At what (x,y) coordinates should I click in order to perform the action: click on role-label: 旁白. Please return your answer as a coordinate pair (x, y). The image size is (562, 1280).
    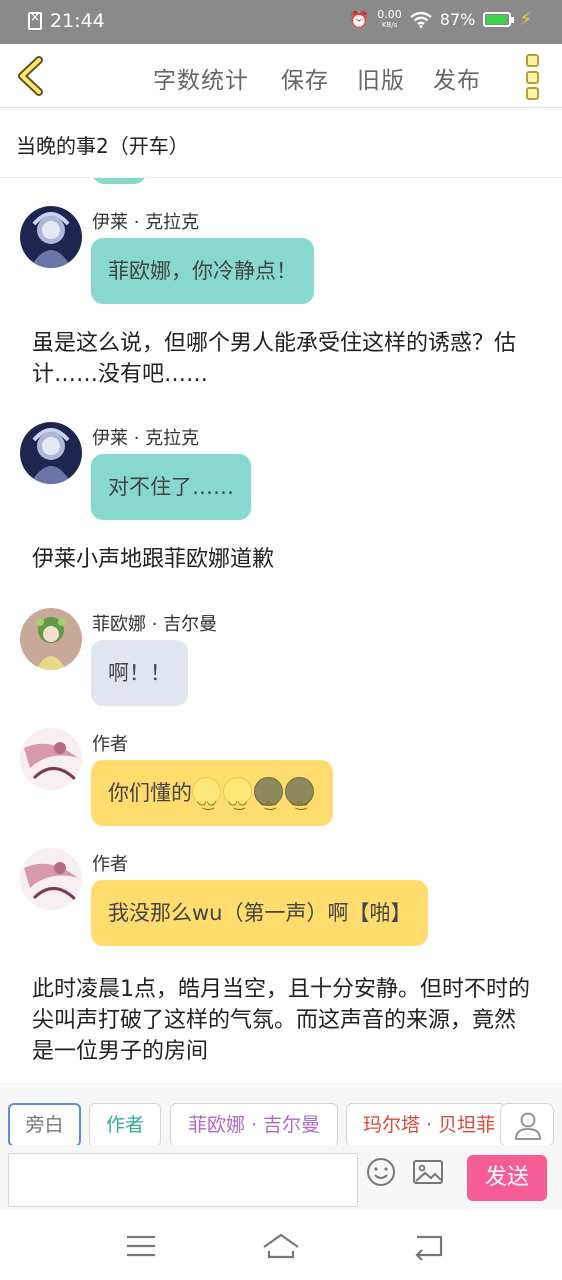
    Looking at the image, I should click on (44, 1125).